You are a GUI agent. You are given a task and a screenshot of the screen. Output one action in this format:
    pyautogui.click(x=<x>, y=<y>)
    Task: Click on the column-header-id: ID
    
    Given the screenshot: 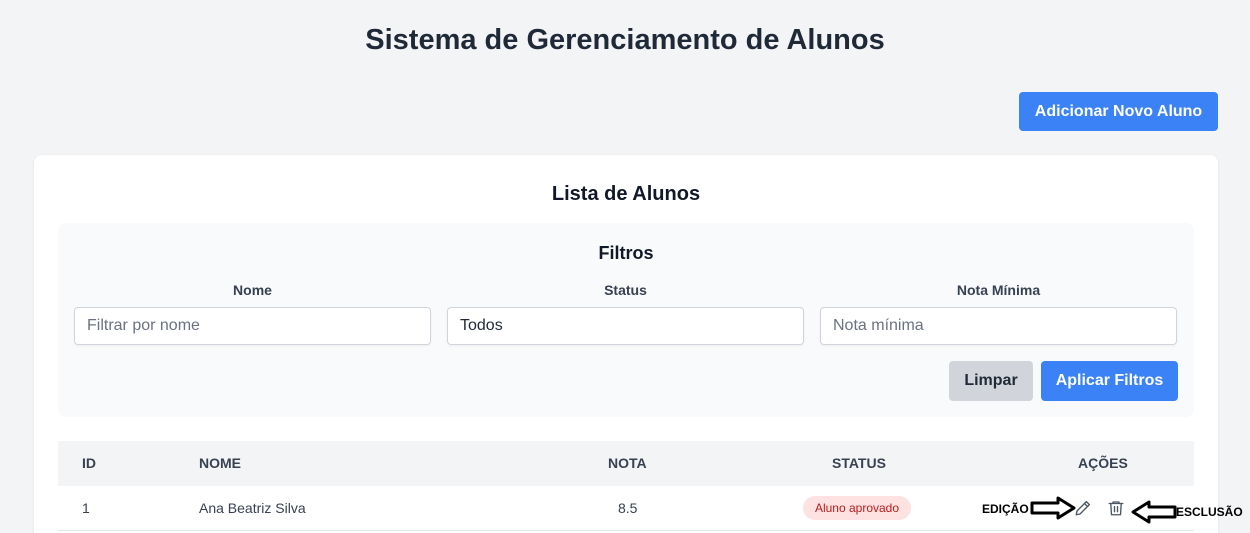 What is the action you would take?
    pyautogui.click(x=89, y=463)
    